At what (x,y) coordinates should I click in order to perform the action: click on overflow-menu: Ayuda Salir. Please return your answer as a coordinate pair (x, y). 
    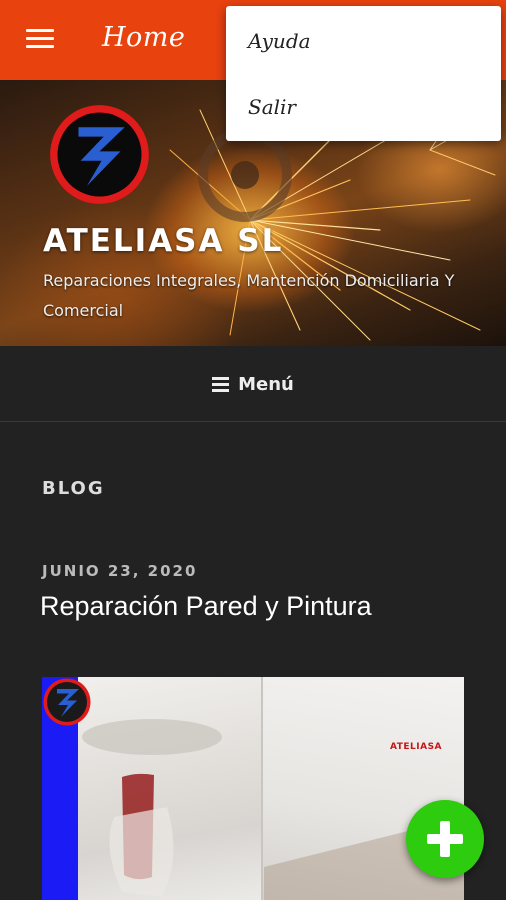
    Looking at the image, I should click on (363, 73).